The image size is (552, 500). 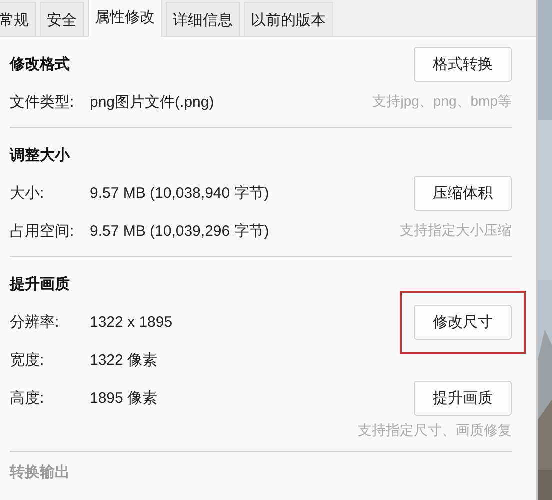 What do you see at coordinates (463, 398) in the screenshot?
I see `action-button: 提升画质` at bounding box center [463, 398].